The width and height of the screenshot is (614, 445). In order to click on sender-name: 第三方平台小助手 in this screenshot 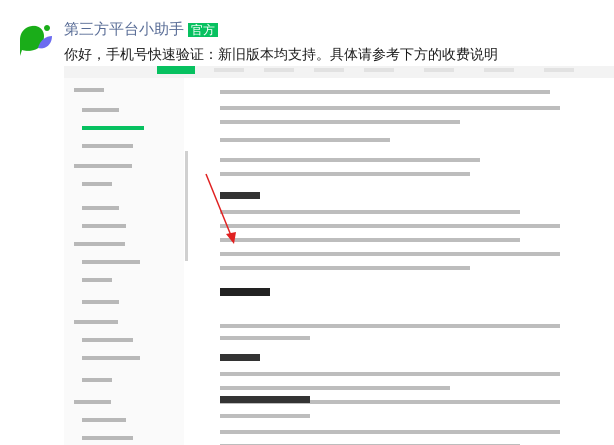, I will do `click(124, 29)`.